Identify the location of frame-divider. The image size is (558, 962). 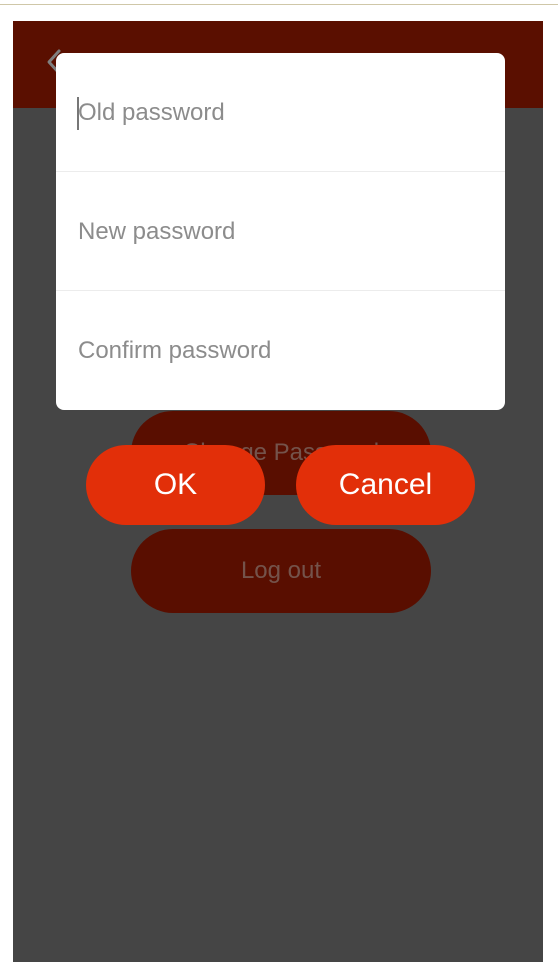
(279, 4).